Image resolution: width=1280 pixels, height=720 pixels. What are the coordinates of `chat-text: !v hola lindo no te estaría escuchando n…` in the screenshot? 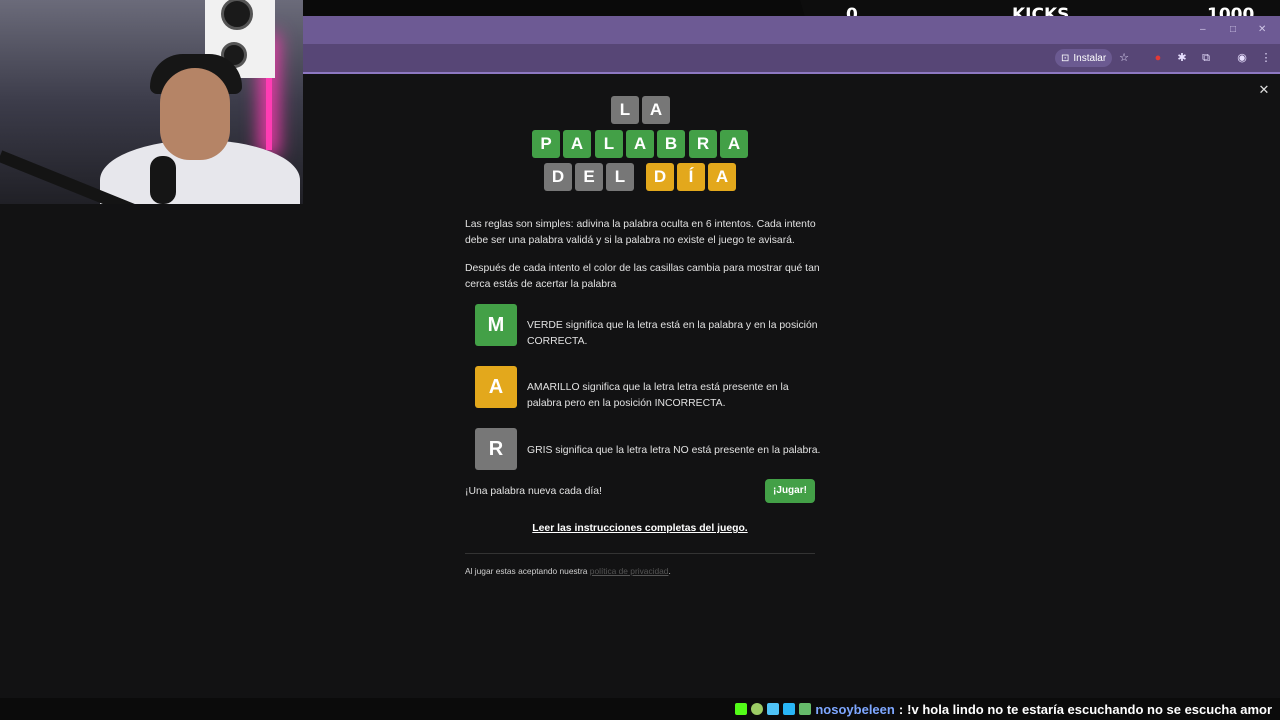 It's located at (1089, 709).